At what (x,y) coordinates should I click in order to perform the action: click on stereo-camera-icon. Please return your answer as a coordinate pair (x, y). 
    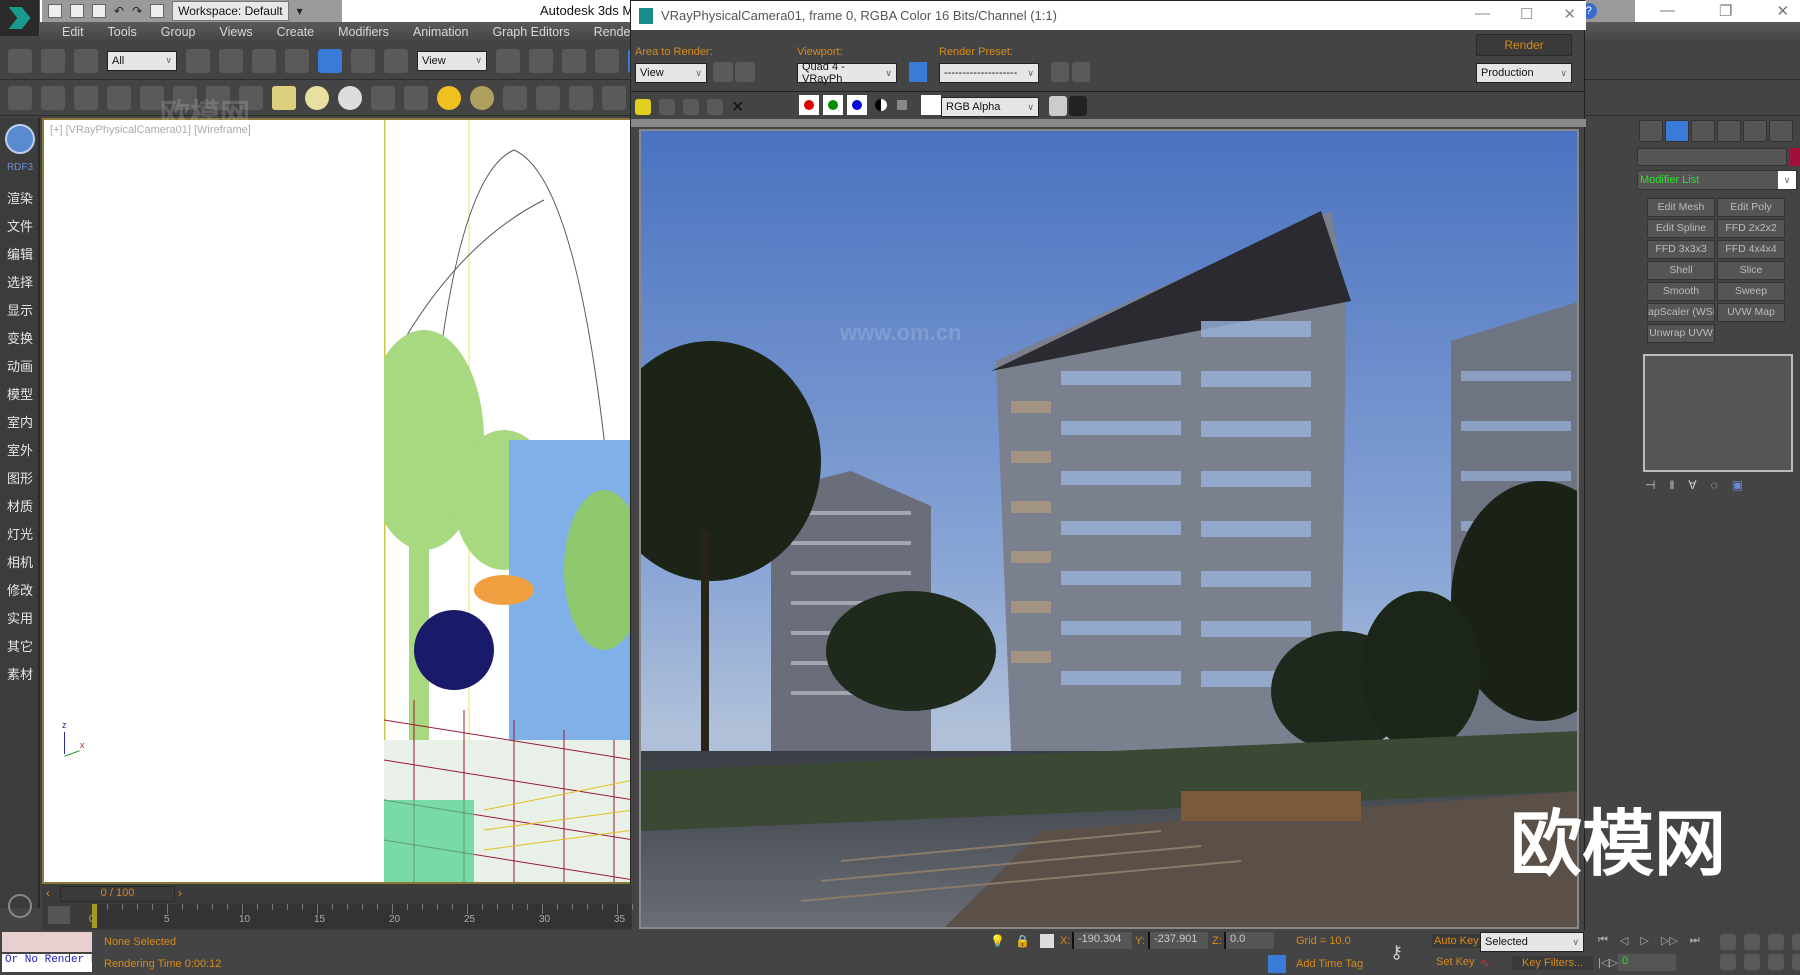
    Looking at the image, I should click on (251, 97).